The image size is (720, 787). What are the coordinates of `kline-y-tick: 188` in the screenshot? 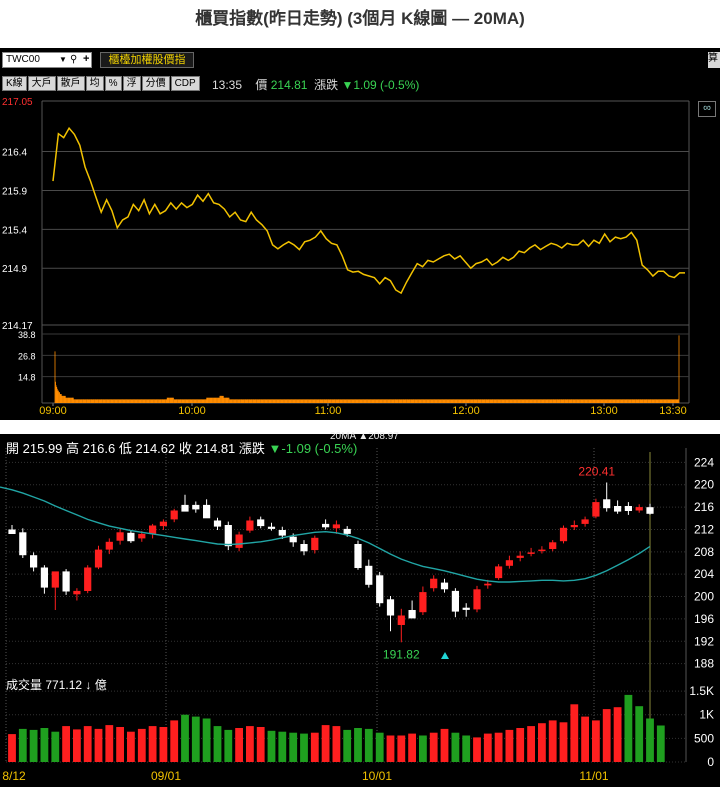 It's located at (704, 664).